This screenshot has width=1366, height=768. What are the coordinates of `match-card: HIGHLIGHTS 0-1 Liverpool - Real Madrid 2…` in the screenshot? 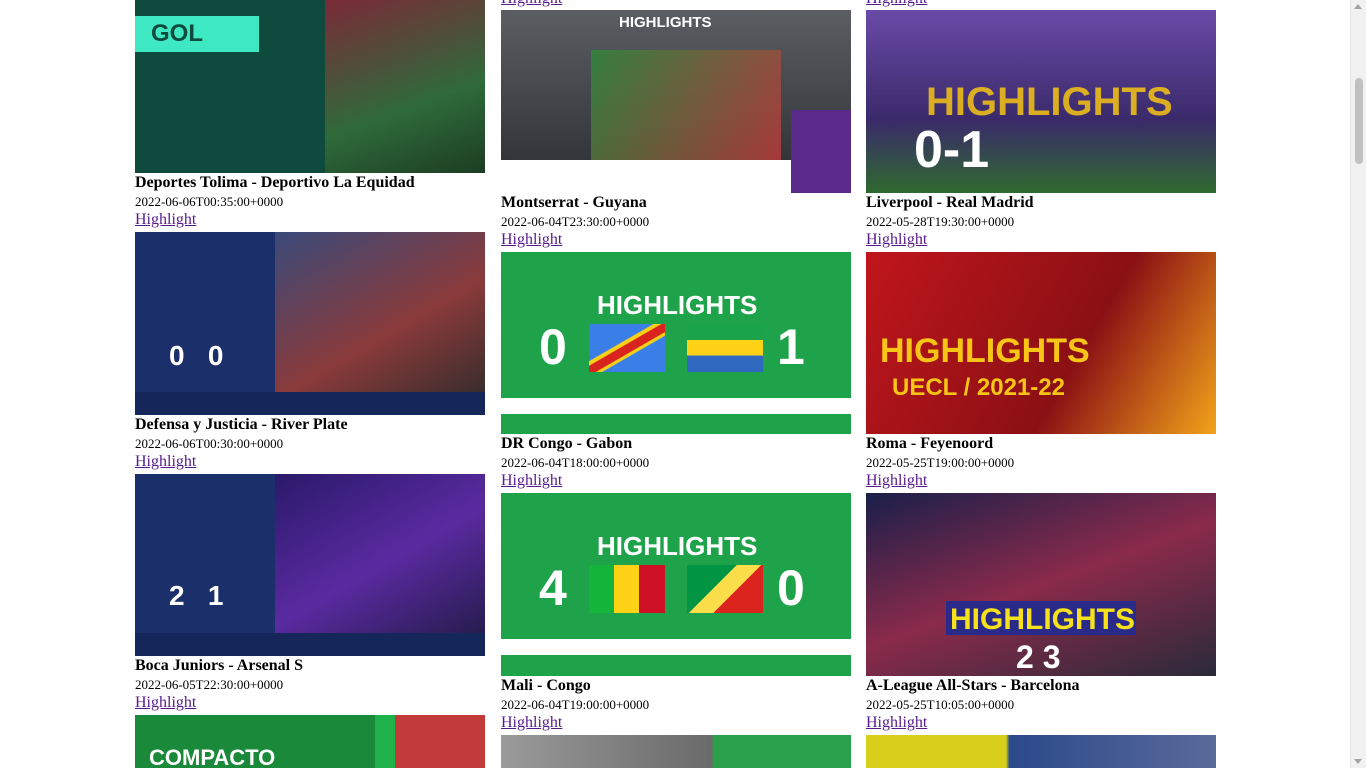 It's located at (1041, 129).